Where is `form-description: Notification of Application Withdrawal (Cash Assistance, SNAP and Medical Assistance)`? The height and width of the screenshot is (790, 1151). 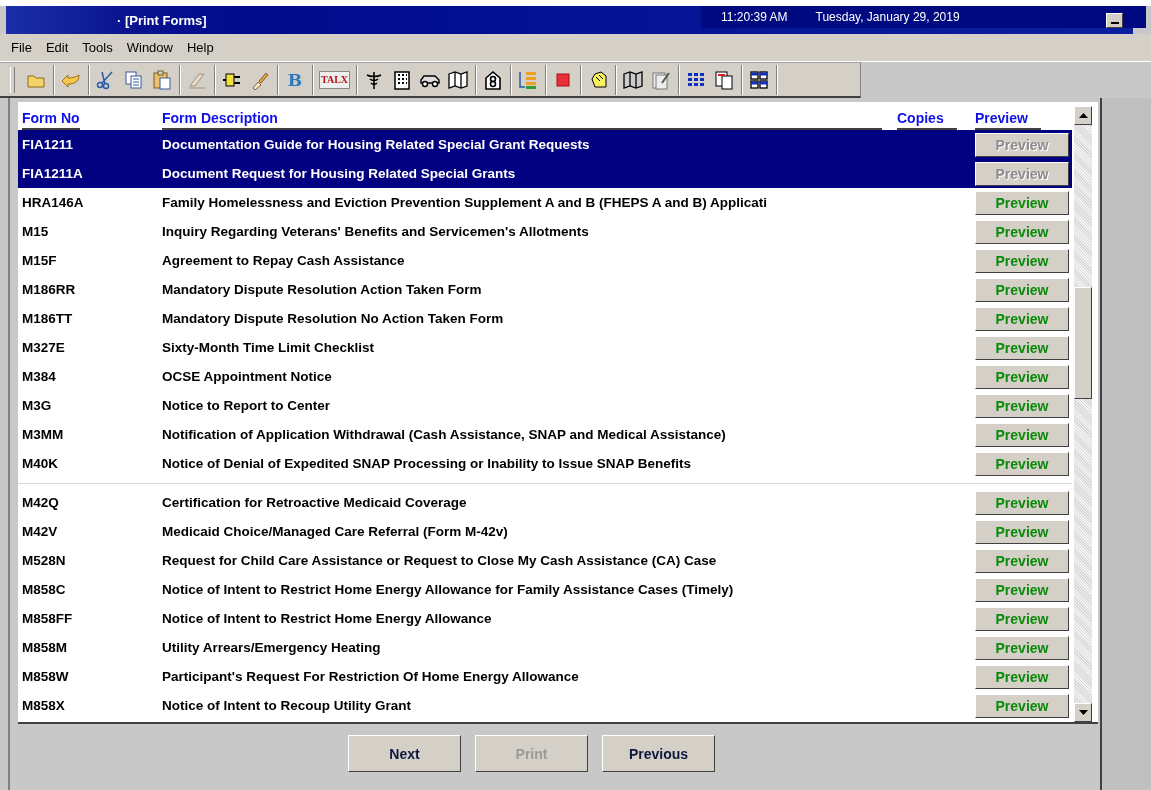 form-description: Notification of Application Withdrawal (Cash Assistance, SNAP and Medical Assistance) is located at coordinates (444, 434).